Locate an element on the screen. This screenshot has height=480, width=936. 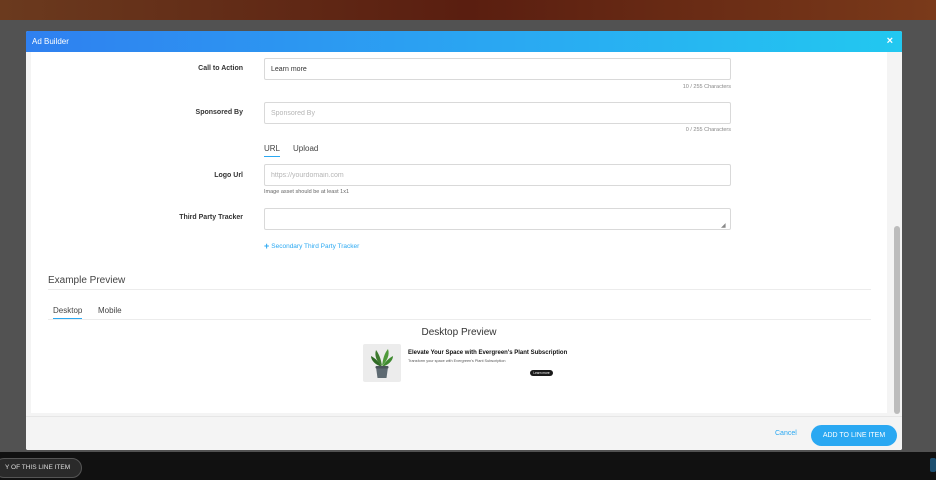
background-line-item-button: Y OF THIS LINE ITEM is located at coordinates (41, 468).